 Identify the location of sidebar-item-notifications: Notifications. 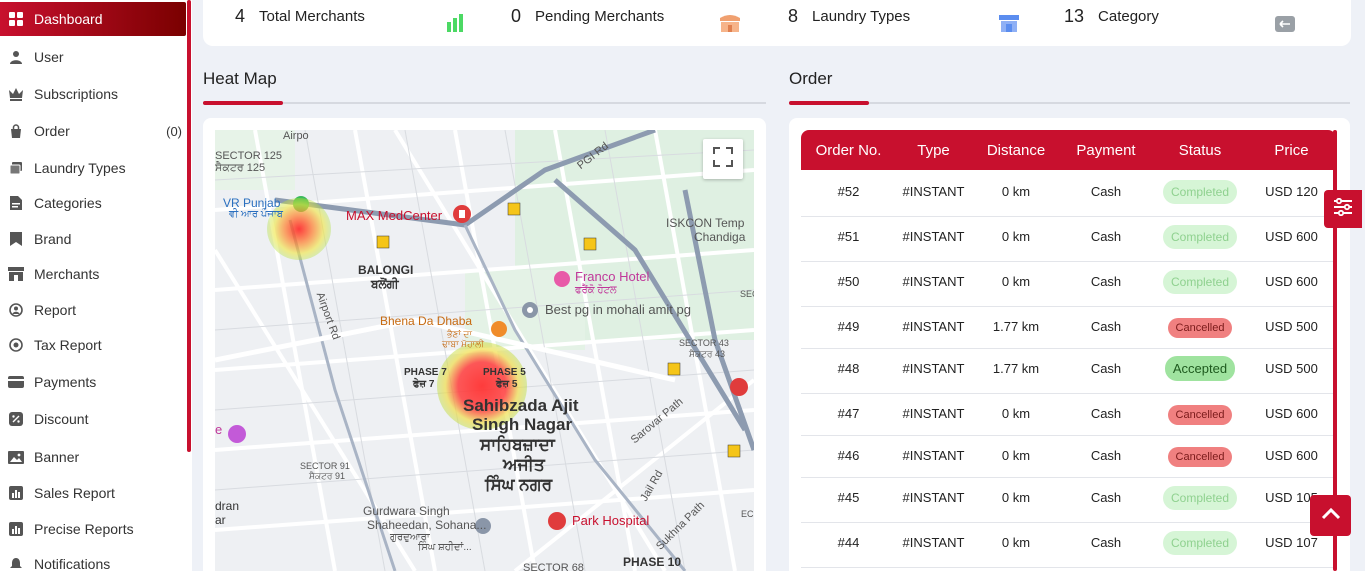
(93, 559).